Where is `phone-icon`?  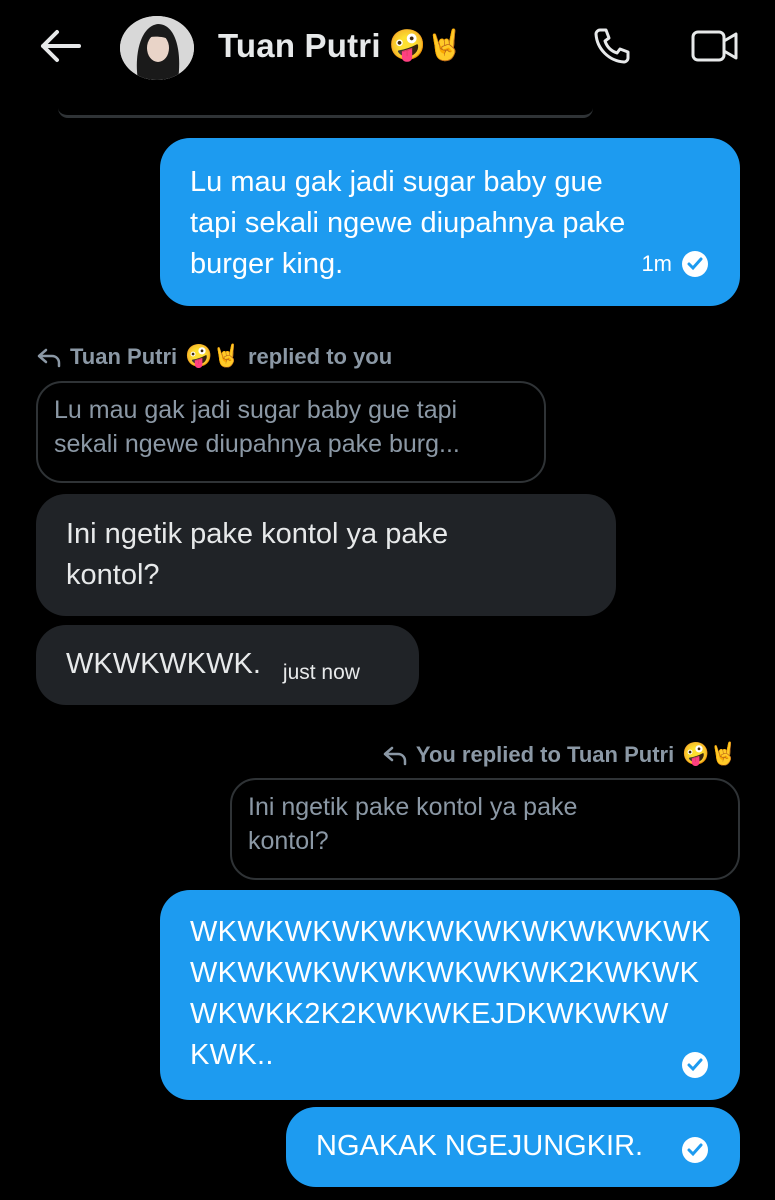
phone-icon is located at coordinates (612, 46).